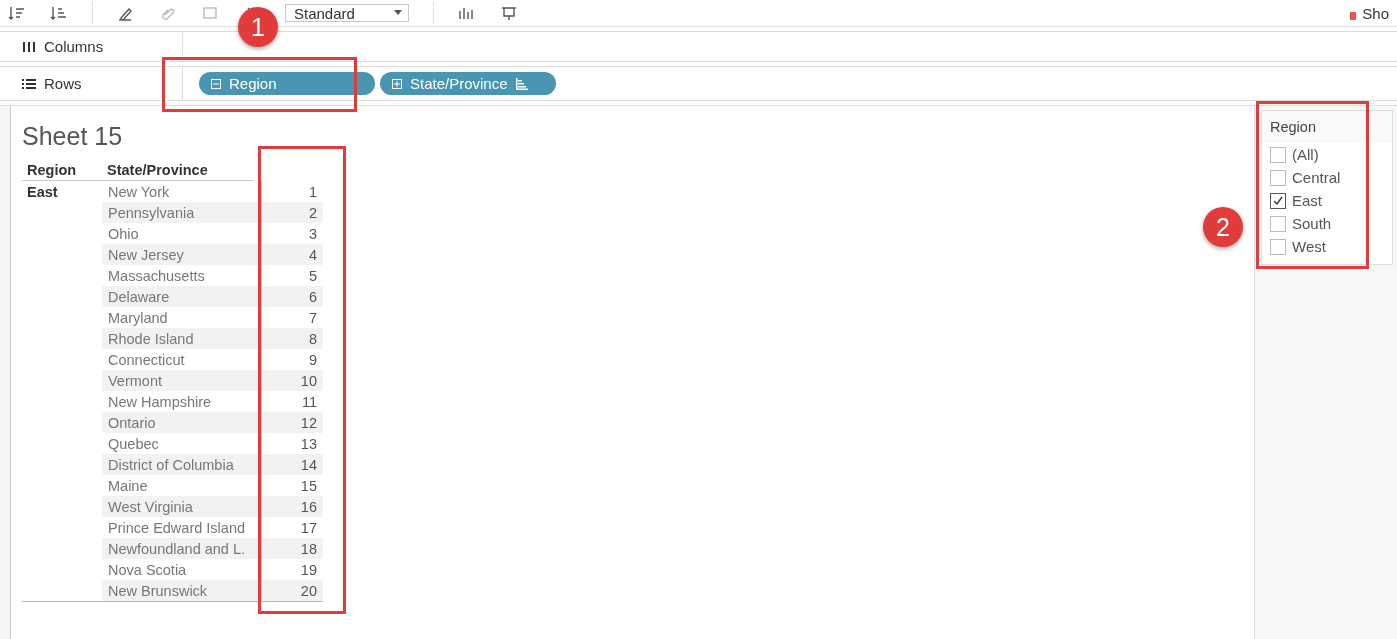  What do you see at coordinates (292, 506) in the screenshot?
I see `table-cell: 16` at bounding box center [292, 506].